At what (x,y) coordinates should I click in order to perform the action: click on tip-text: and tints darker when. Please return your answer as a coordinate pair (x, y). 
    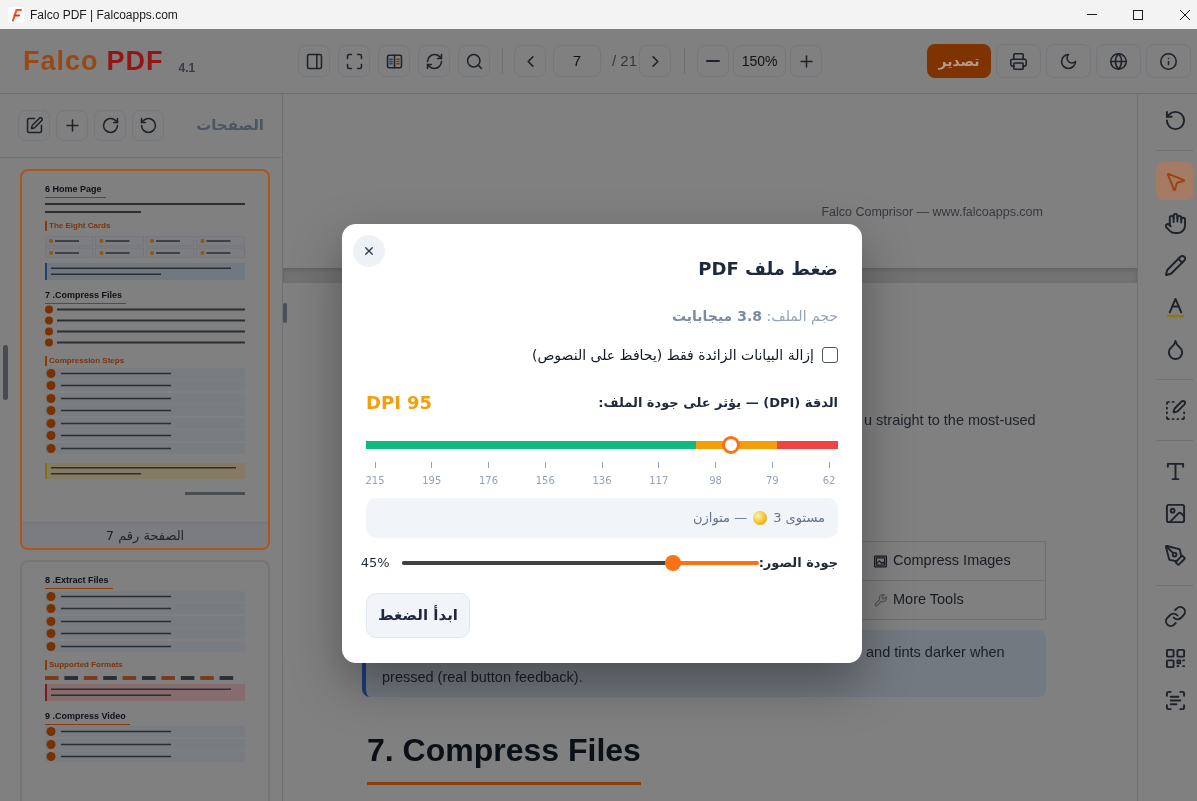
    Looking at the image, I should click on (935, 652).